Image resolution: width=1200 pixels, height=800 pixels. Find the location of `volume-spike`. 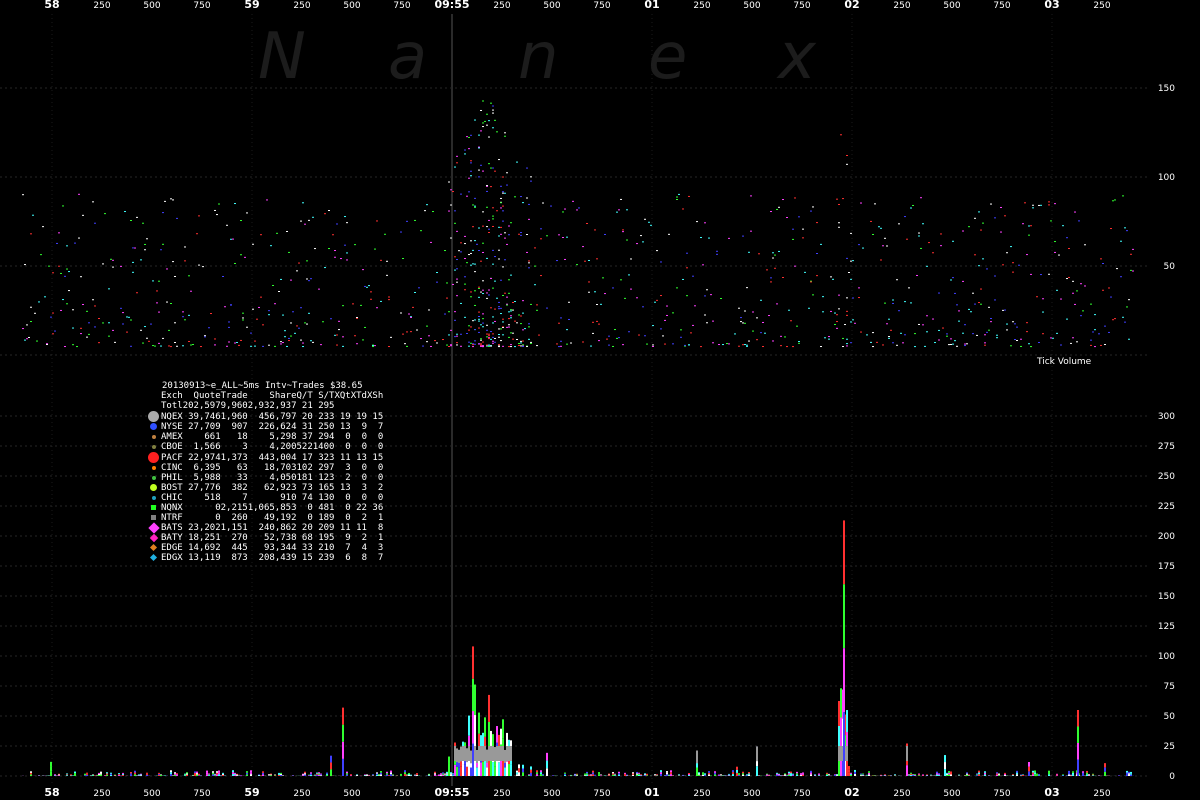

volume-spike is located at coordinates (844, 744).